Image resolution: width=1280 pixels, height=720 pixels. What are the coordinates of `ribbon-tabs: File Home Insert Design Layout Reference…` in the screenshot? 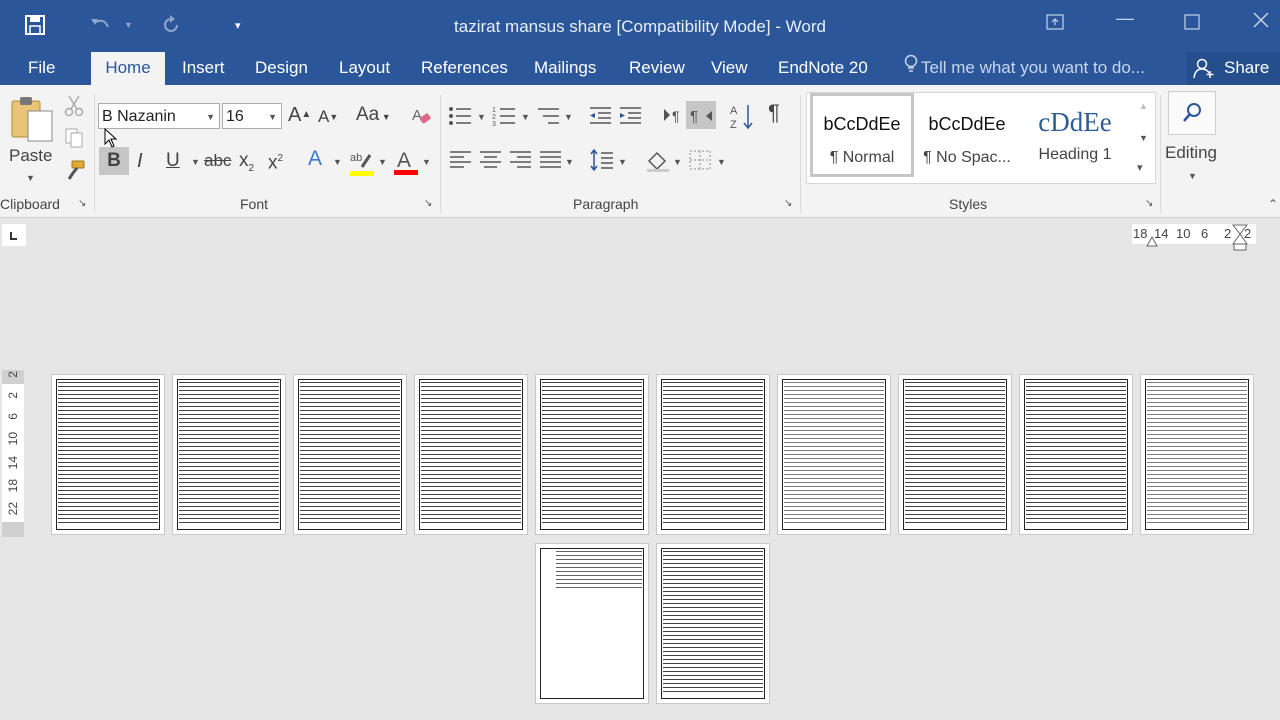 It's located at (640, 68).